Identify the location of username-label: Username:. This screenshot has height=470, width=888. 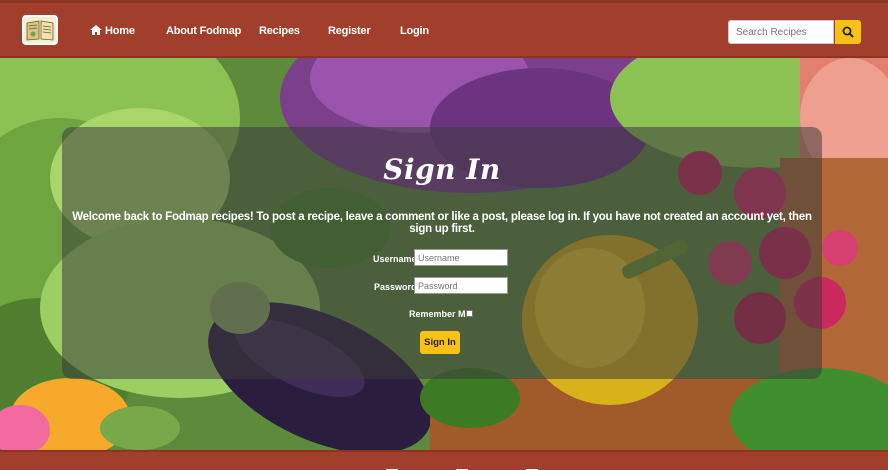
(396, 259).